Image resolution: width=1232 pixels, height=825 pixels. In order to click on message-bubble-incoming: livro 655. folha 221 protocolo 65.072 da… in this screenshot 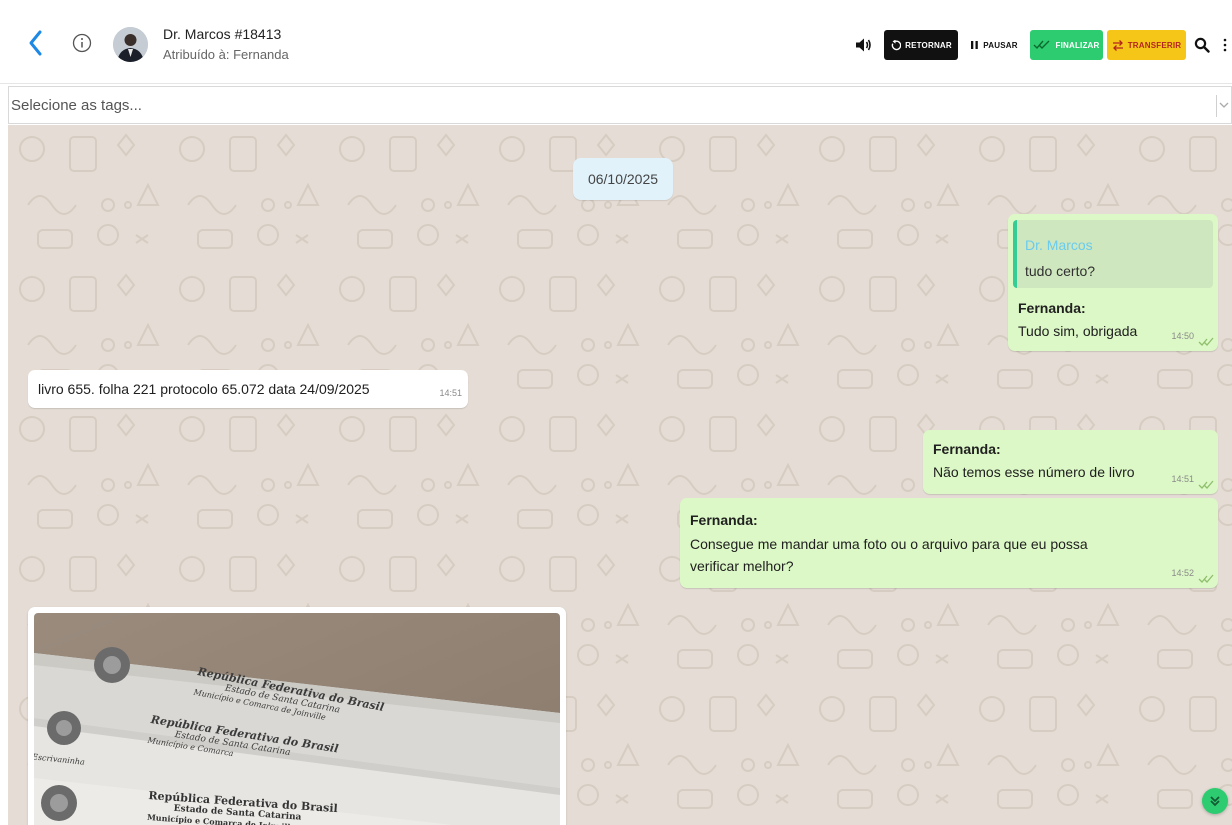, I will do `click(248, 389)`.